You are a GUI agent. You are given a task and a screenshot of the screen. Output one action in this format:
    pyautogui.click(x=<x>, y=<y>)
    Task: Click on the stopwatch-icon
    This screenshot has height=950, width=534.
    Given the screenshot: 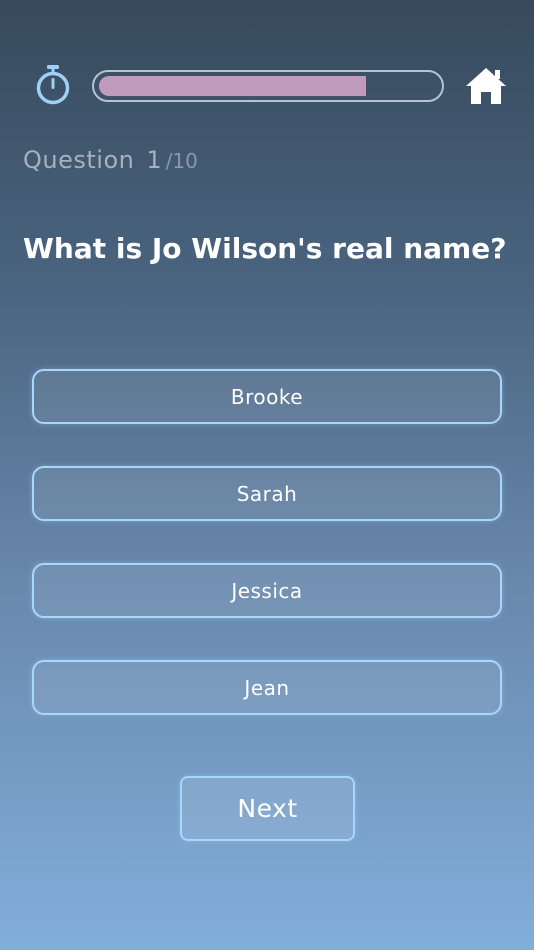 What is the action you would take?
    pyautogui.click(x=53, y=85)
    